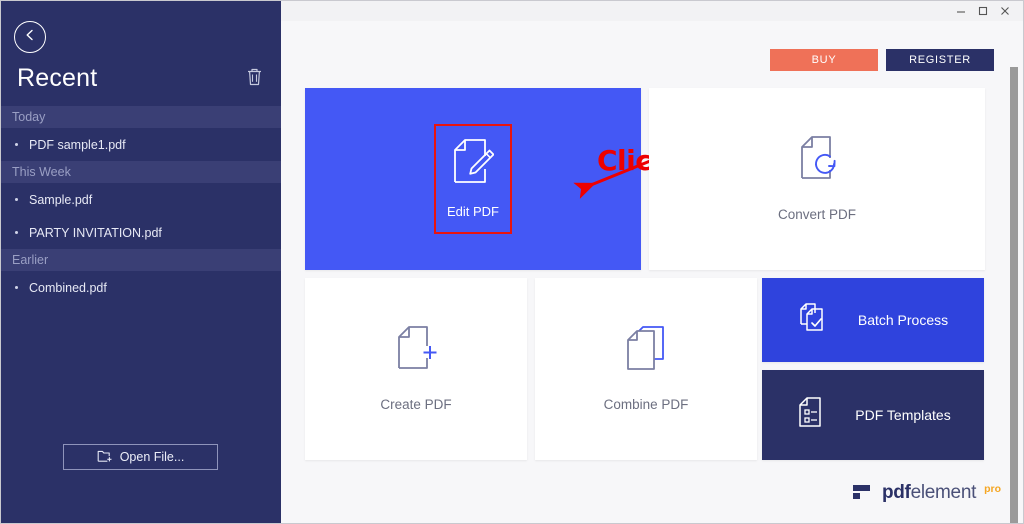  I want to click on tile-label: Create PDF, so click(416, 404).